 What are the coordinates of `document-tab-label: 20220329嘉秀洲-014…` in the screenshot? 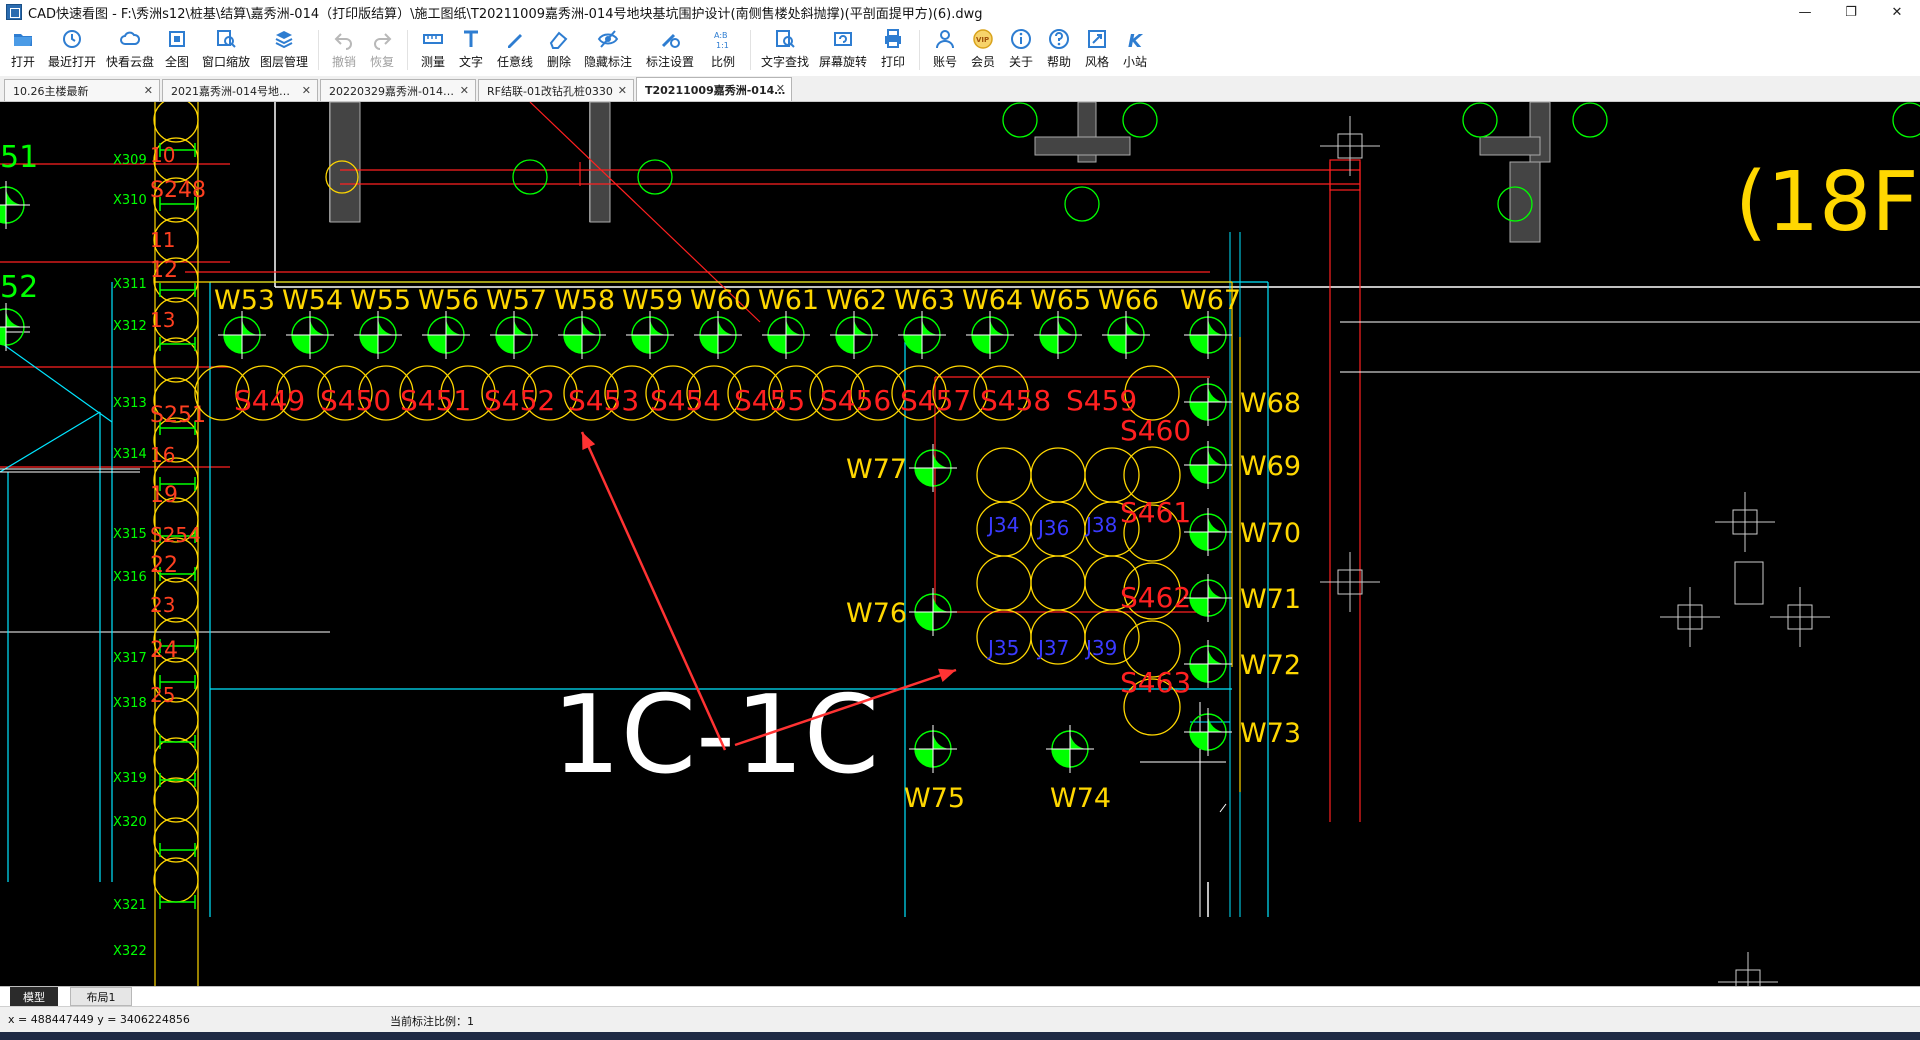 It's located at (391, 91).